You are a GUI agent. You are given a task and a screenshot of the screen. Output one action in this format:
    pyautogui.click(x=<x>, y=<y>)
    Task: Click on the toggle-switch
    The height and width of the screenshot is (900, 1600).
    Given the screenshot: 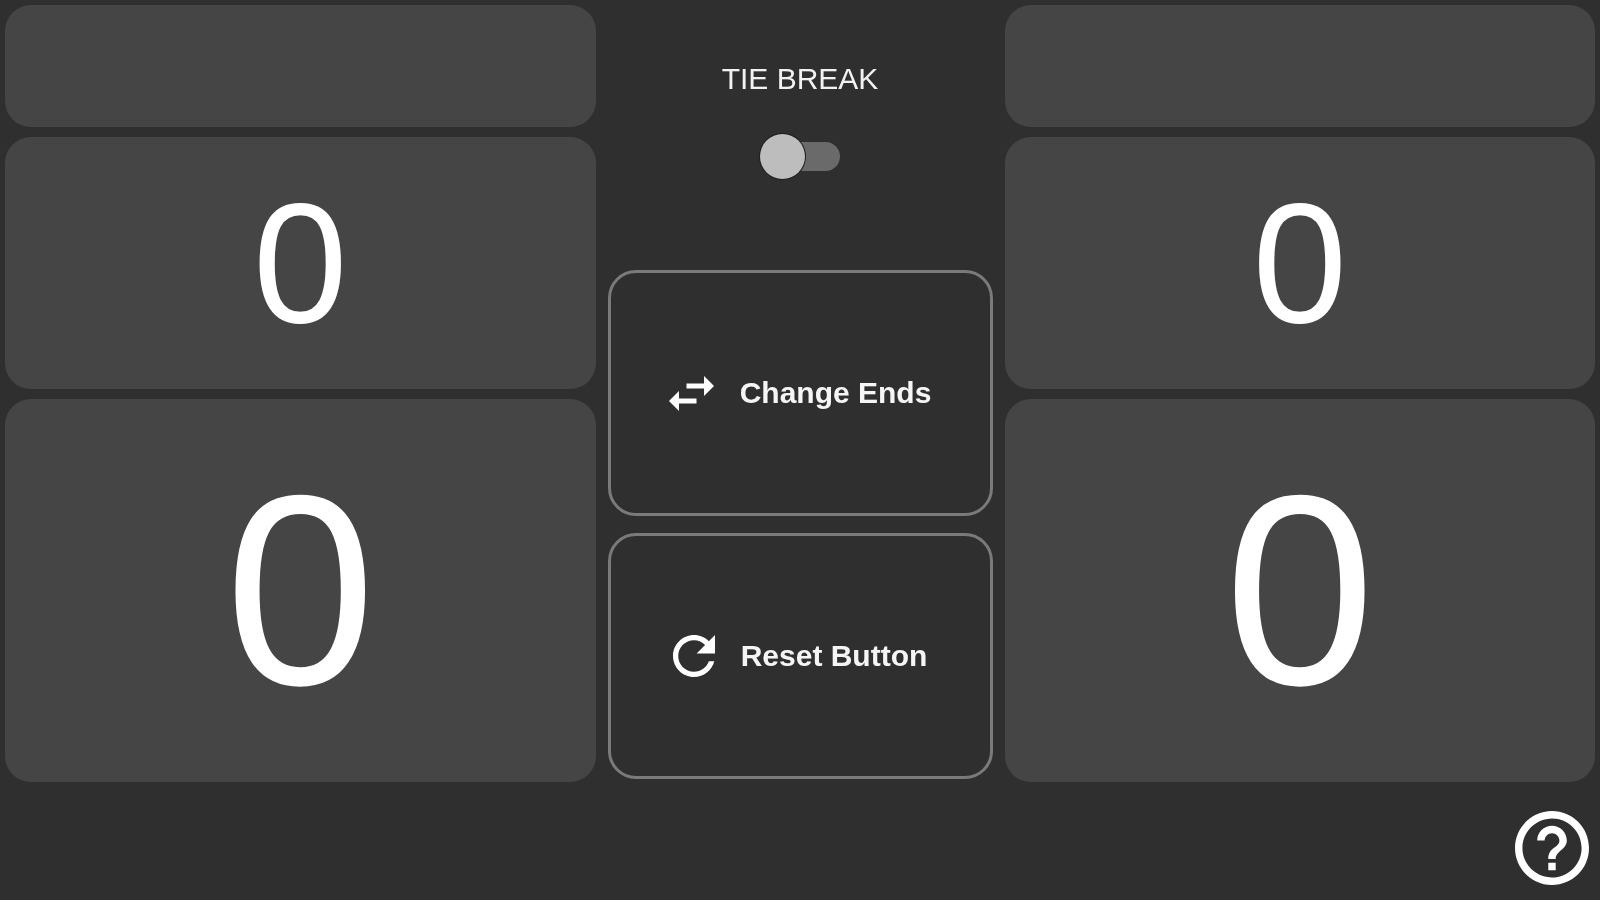 What is the action you would take?
    pyautogui.click(x=800, y=156)
    